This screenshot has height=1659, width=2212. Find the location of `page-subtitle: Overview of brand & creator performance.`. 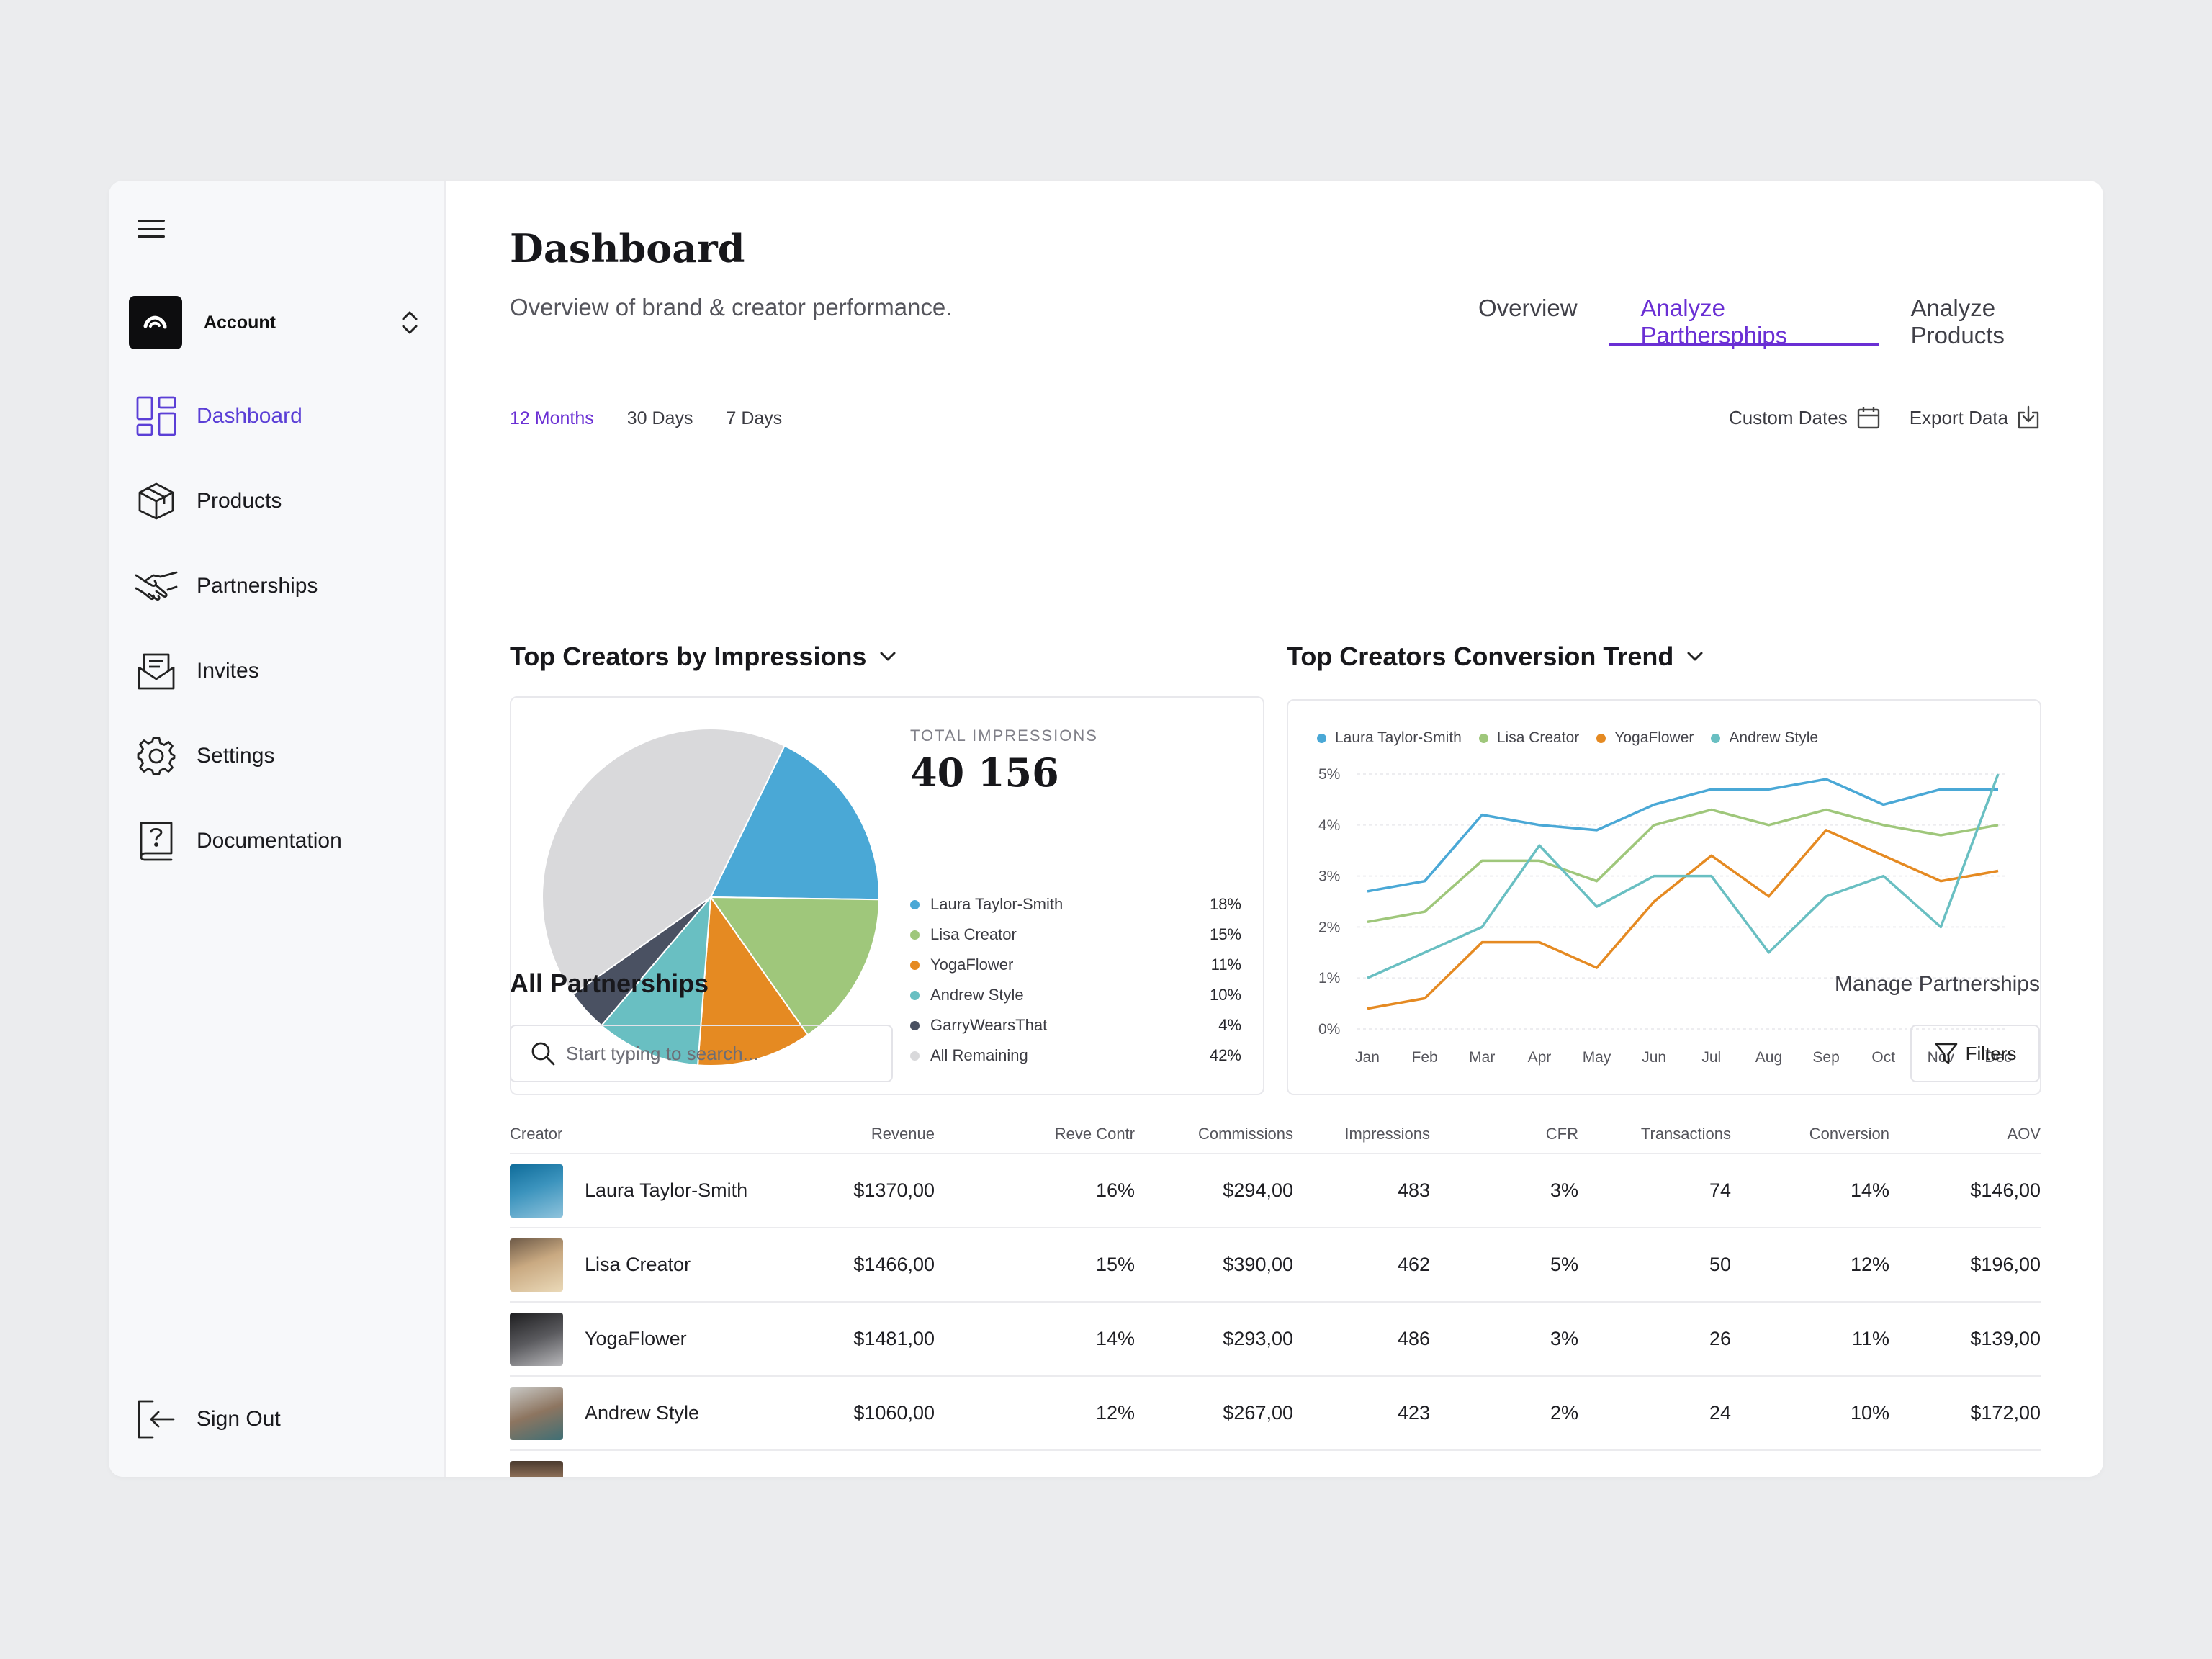

page-subtitle: Overview of brand & creator performance. is located at coordinates (731, 307).